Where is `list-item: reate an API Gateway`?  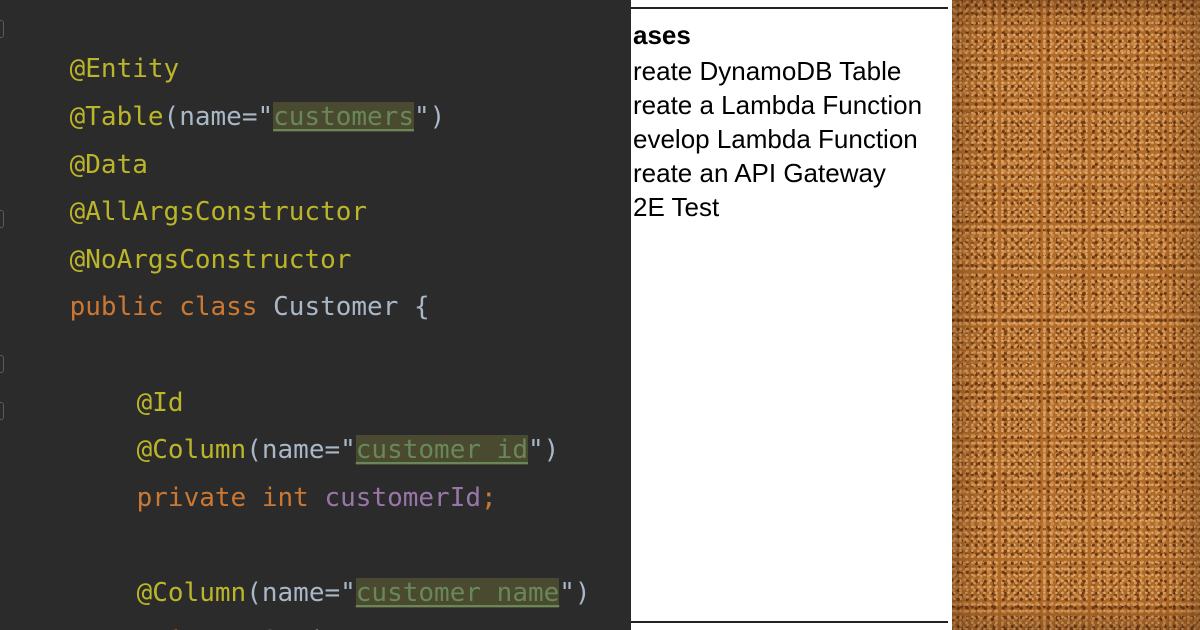
list-item: reate an API Gateway is located at coordinates (759, 173).